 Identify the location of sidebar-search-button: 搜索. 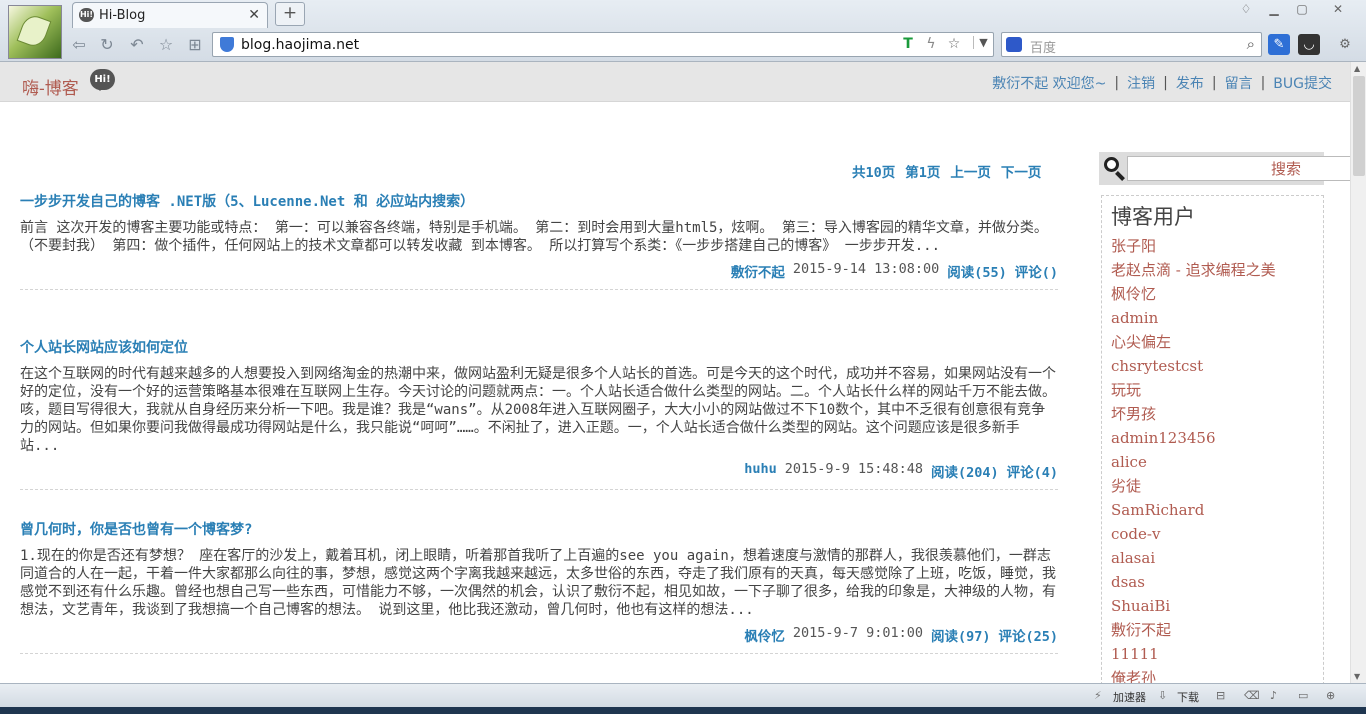
(1286, 168).